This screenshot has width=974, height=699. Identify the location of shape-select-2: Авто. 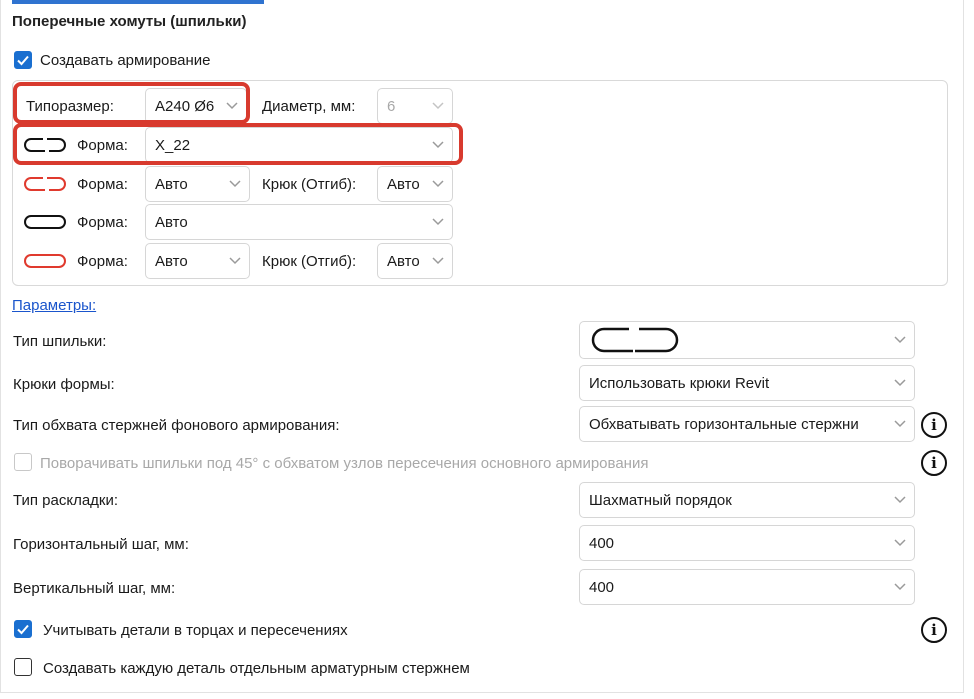
(197, 184).